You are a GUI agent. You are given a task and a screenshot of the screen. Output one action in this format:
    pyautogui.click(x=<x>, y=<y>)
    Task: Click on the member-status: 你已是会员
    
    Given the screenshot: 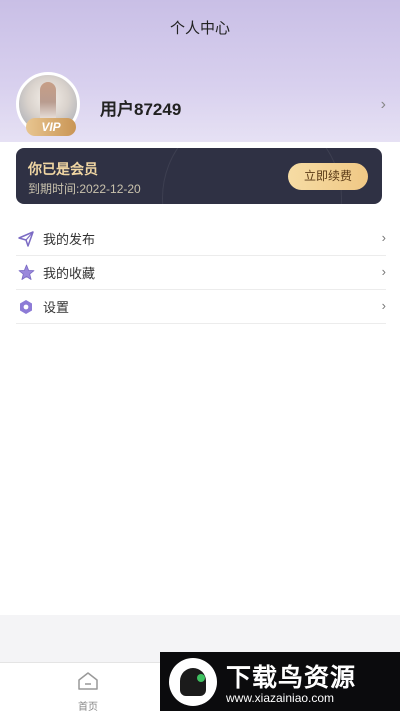 What is the action you would take?
    pyautogui.click(x=63, y=169)
    